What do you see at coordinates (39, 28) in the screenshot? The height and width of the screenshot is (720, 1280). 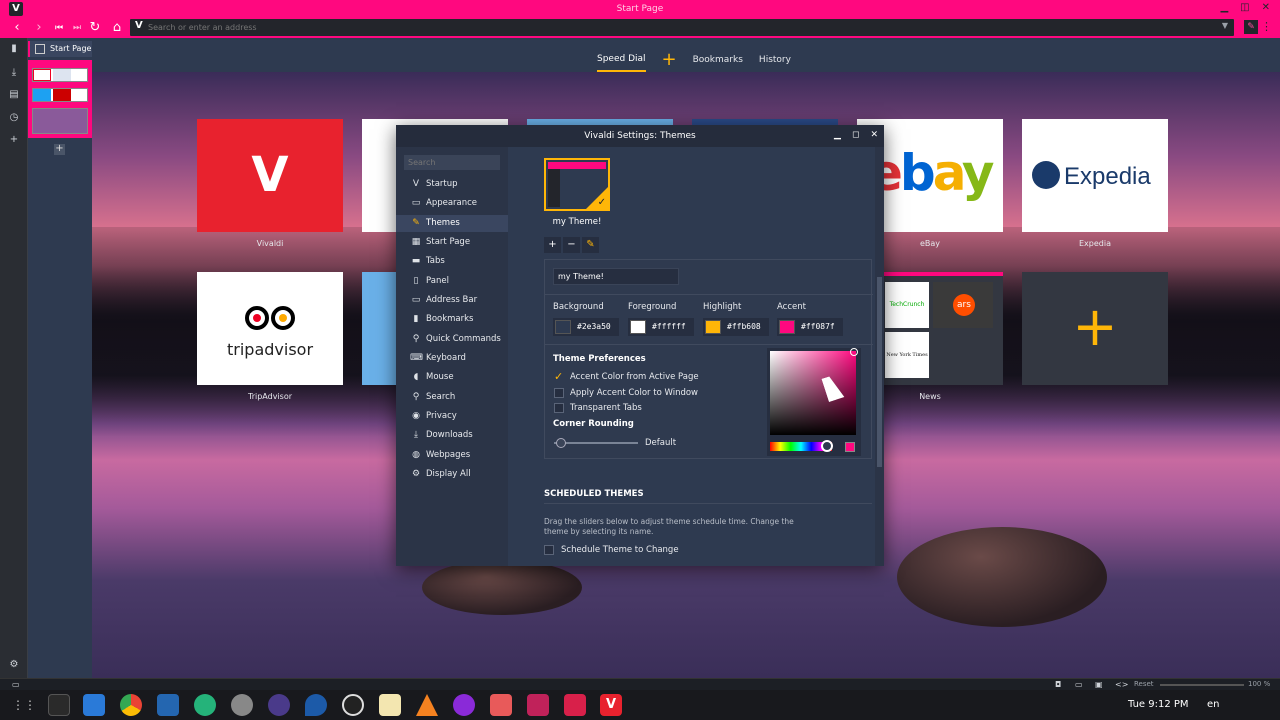 I see `forward-icon: ›` at bounding box center [39, 28].